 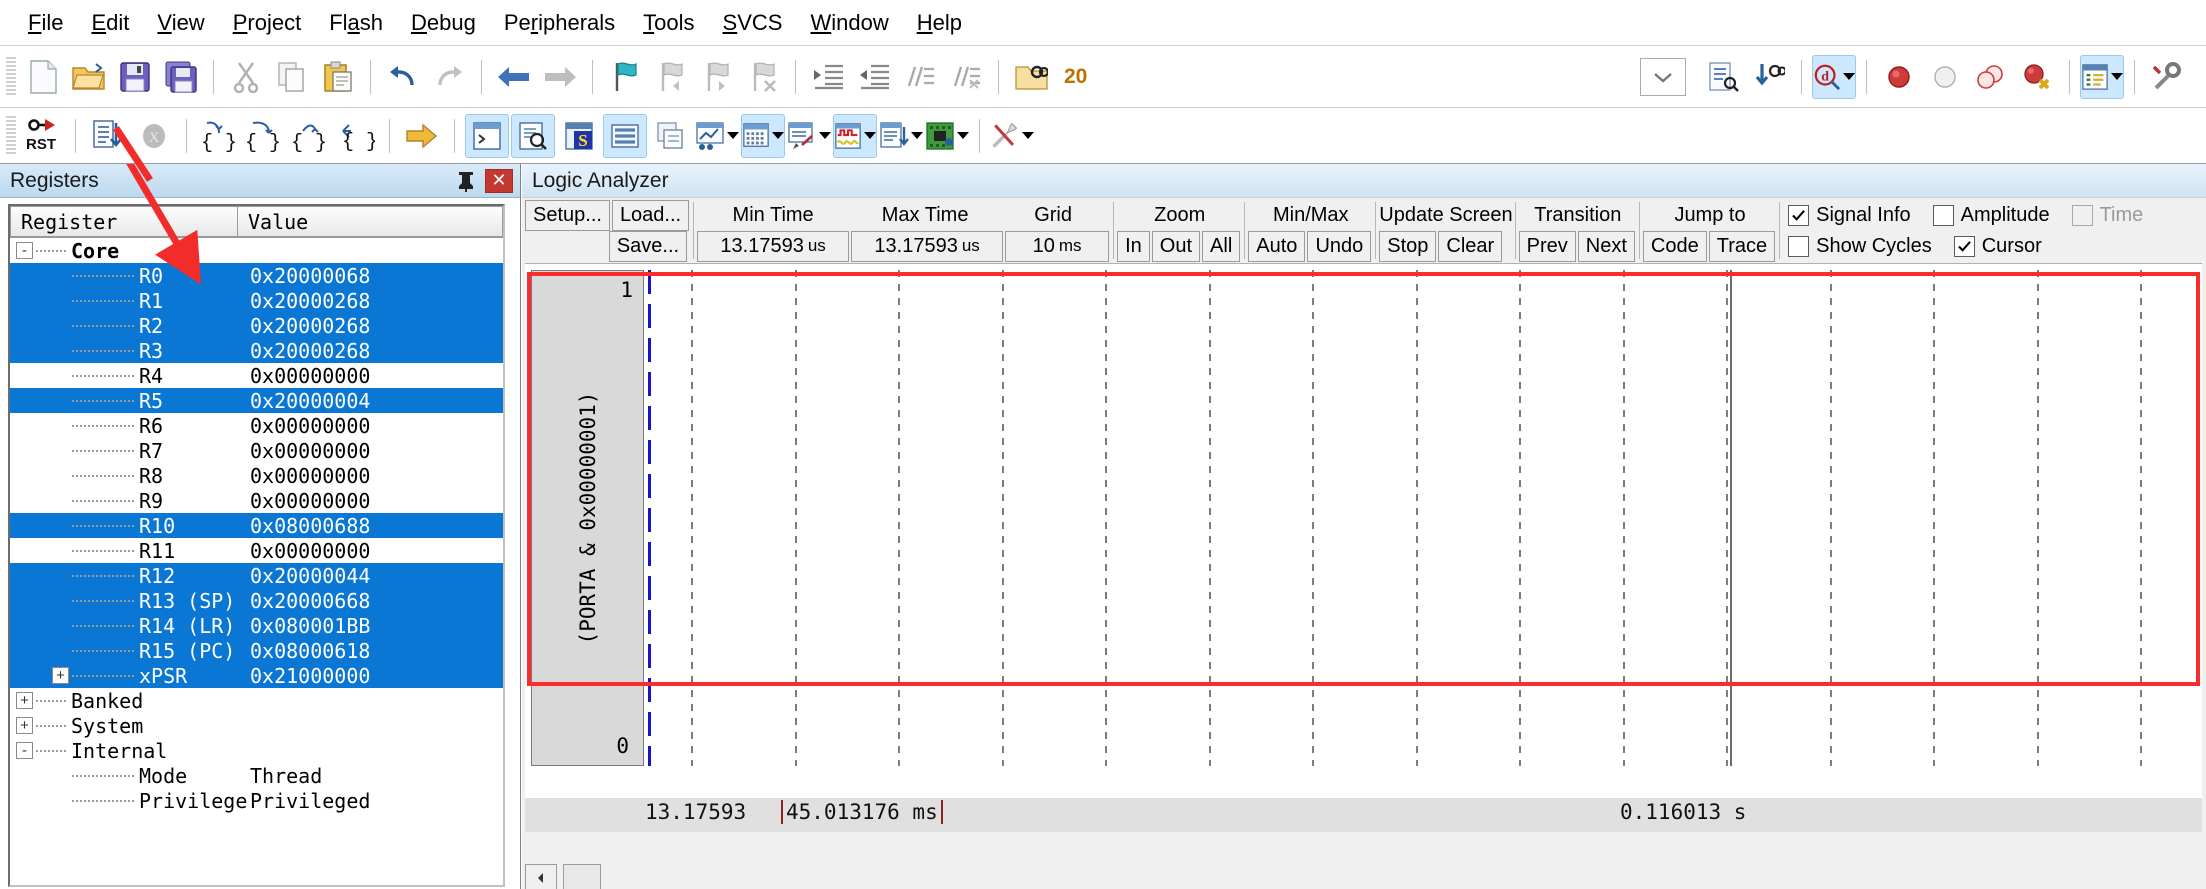 What do you see at coordinates (541, 876) in the screenshot?
I see `hscroll-left-button` at bounding box center [541, 876].